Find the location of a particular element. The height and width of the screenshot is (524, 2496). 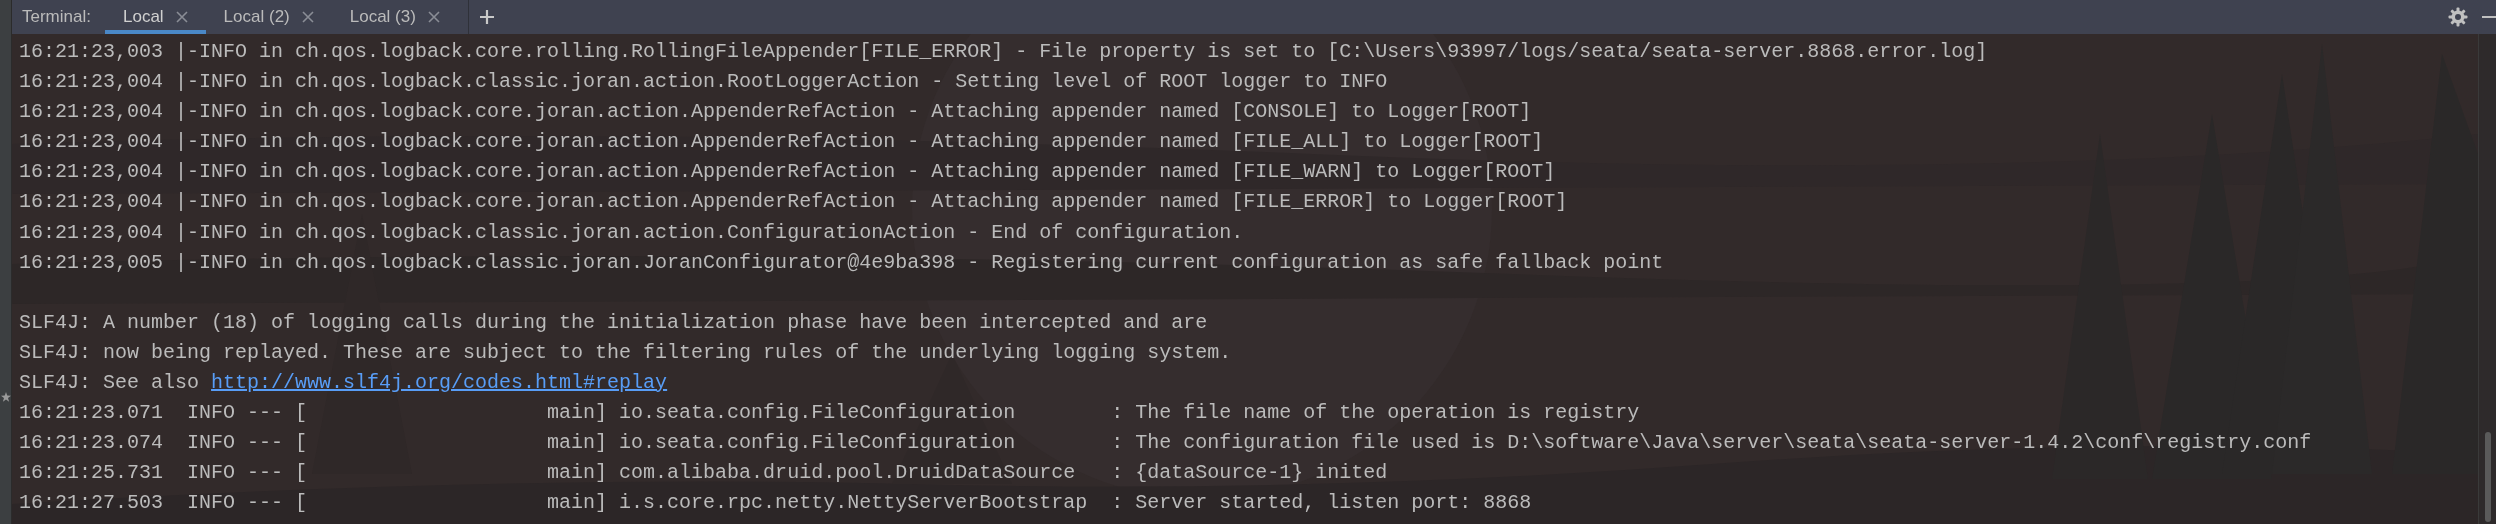

tool-window-title: Terminal: is located at coordinates (57, 17).